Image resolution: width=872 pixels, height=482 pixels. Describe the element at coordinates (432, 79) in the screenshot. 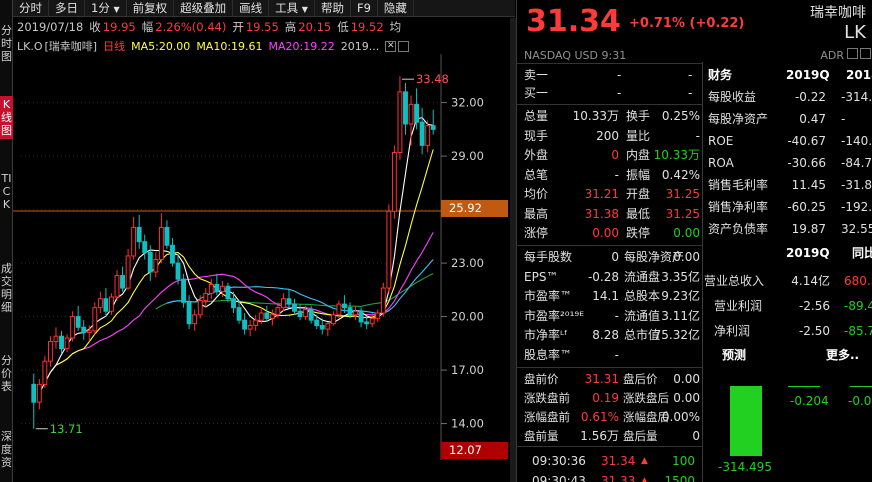

I see `high-annotation: 33.48` at that location.